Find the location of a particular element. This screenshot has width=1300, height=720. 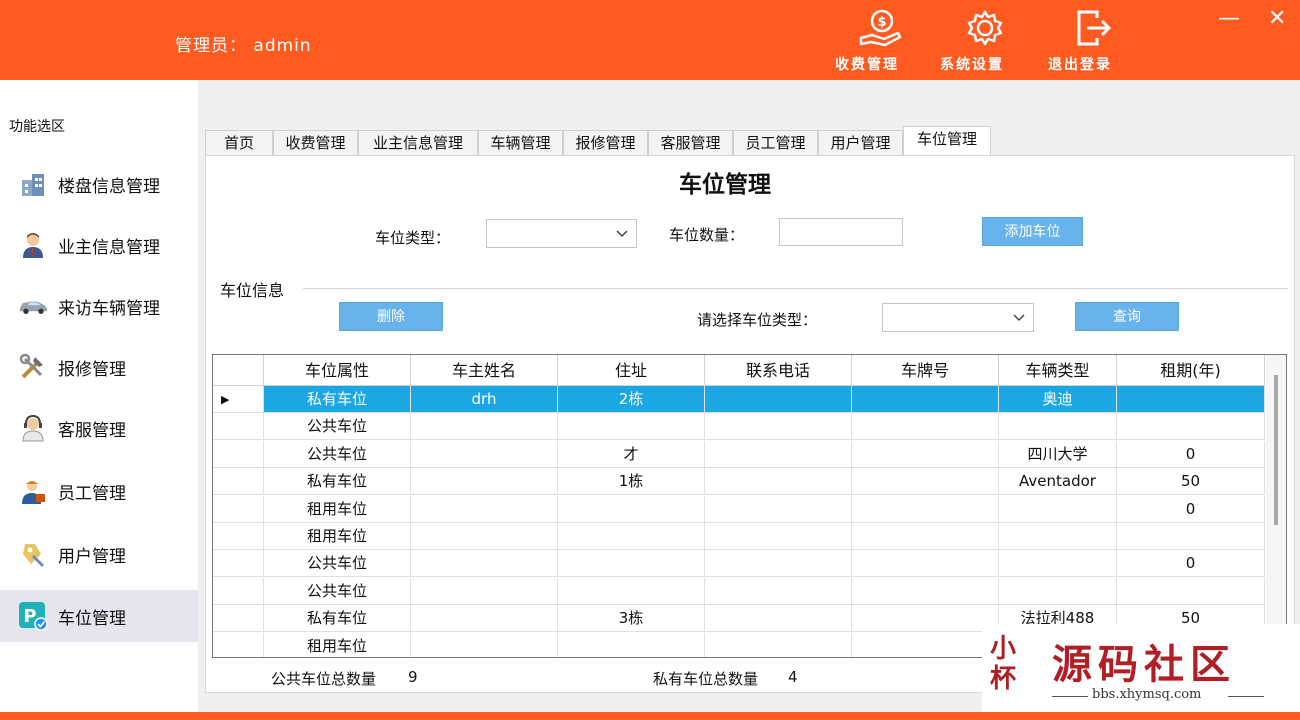

row-header: ▶ is located at coordinates (238, 399).